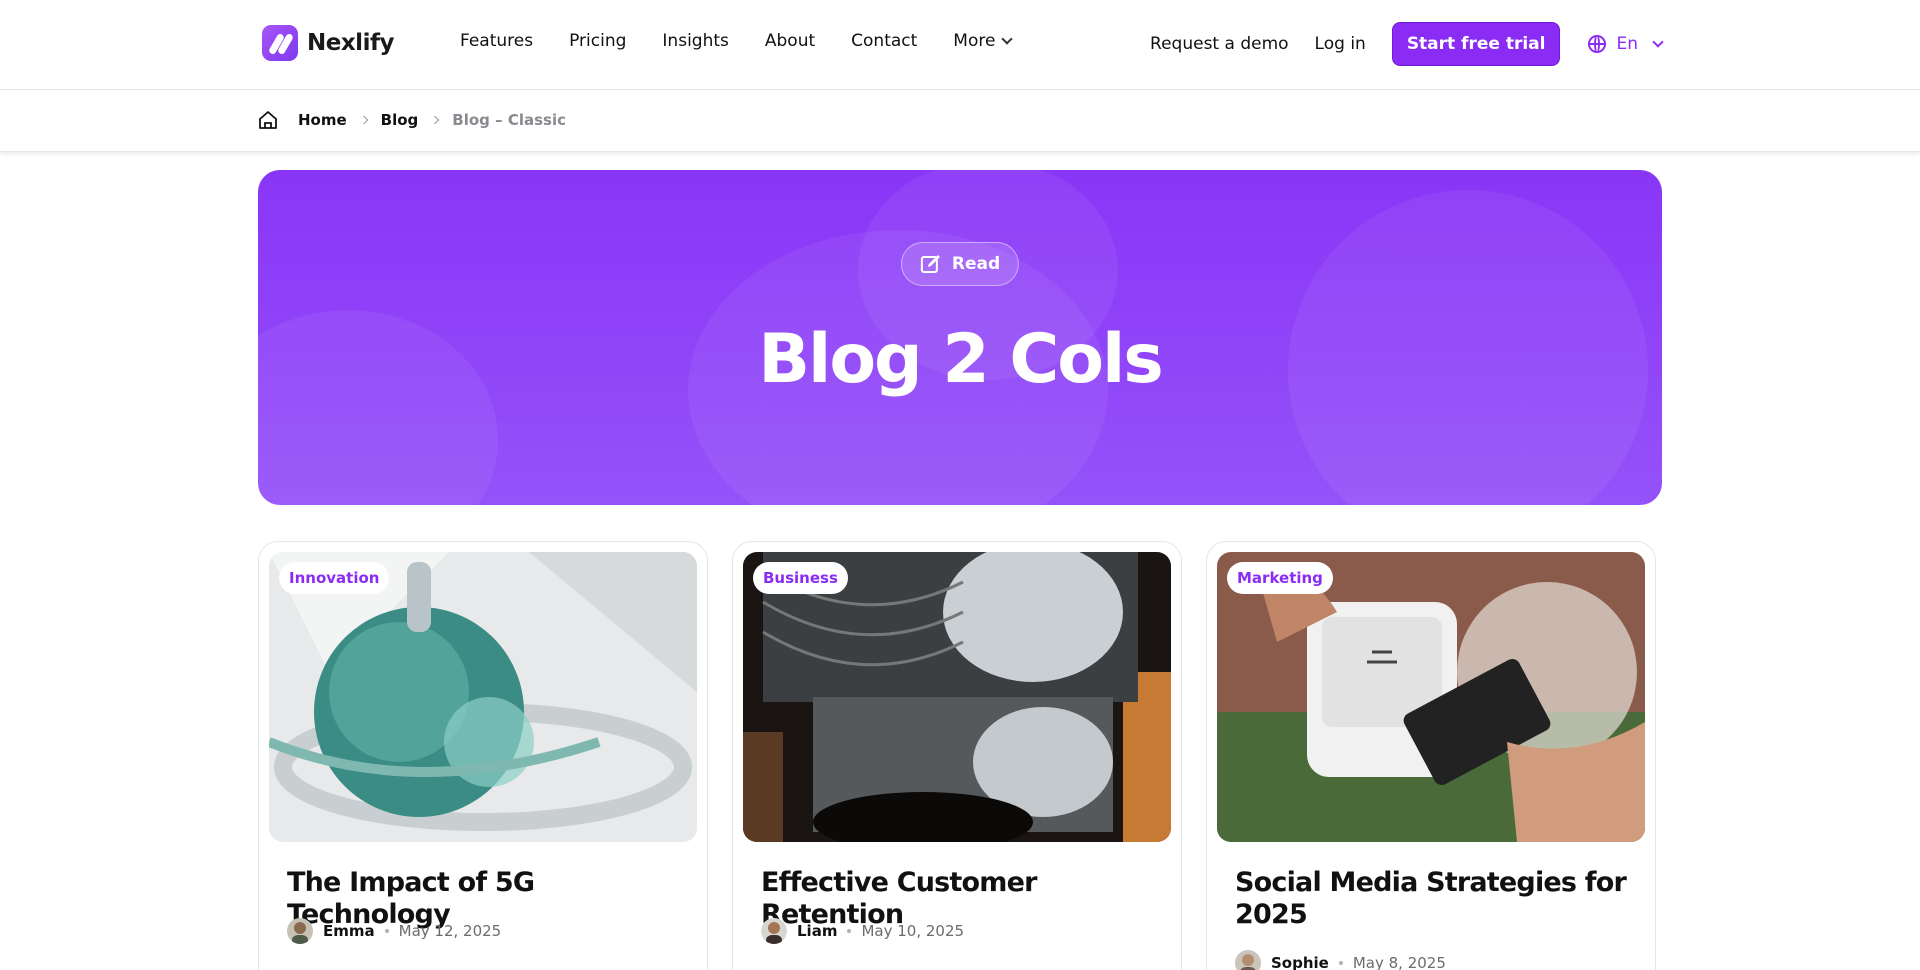 This screenshot has width=1920, height=970. What do you see at coordinates (1435, 899) in the screenshot?
I see `post-title: Social Media Strategies for 2025` at bounding box center [1435, 899].